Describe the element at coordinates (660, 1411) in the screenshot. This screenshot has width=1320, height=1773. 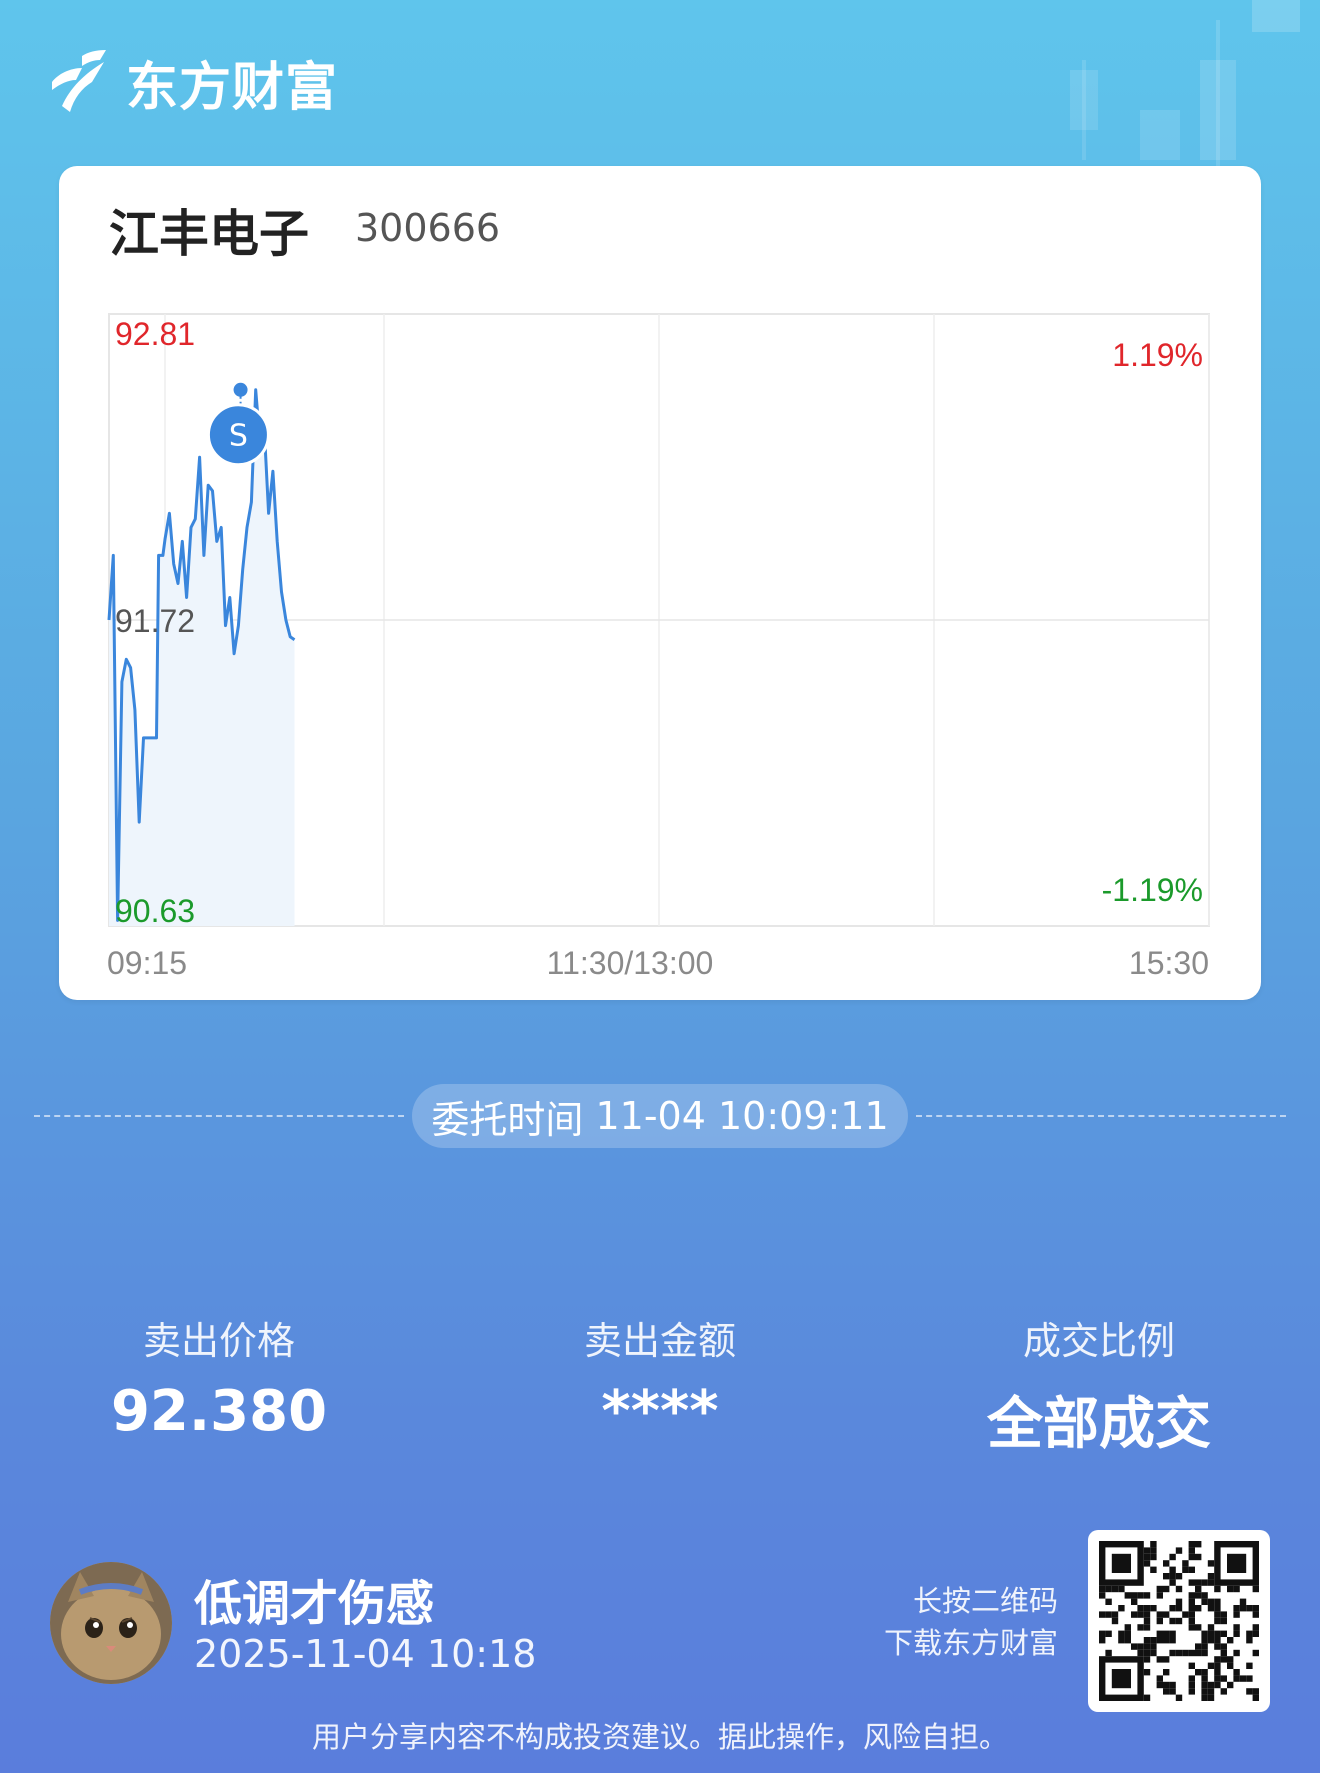
I see `stat-value: ****` at that location.